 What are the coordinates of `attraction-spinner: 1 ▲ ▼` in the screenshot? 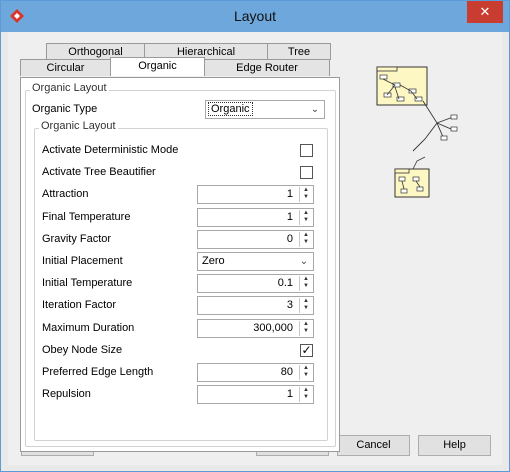 It's located at (255, 194).